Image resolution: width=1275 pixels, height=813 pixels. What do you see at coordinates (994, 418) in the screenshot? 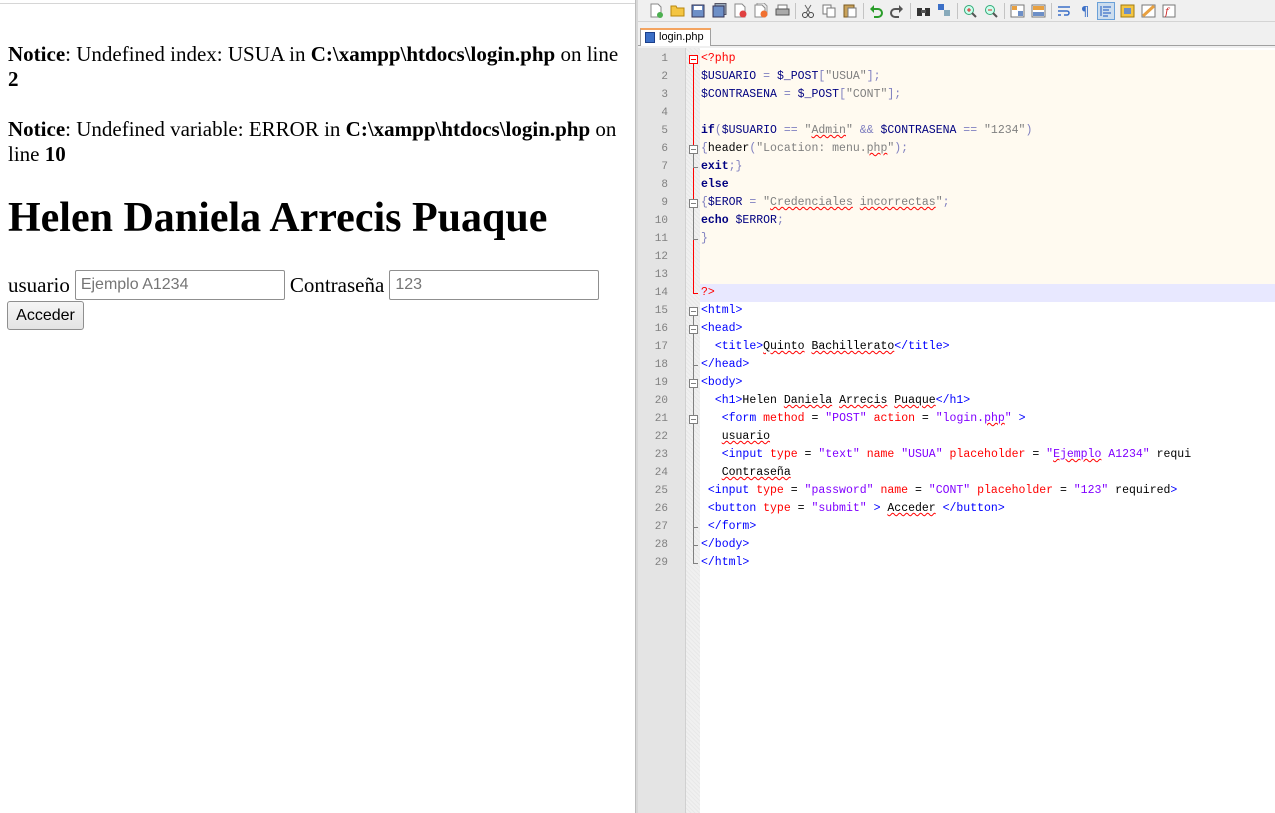
I see `code-token: php` at bounding box center [994, 418].